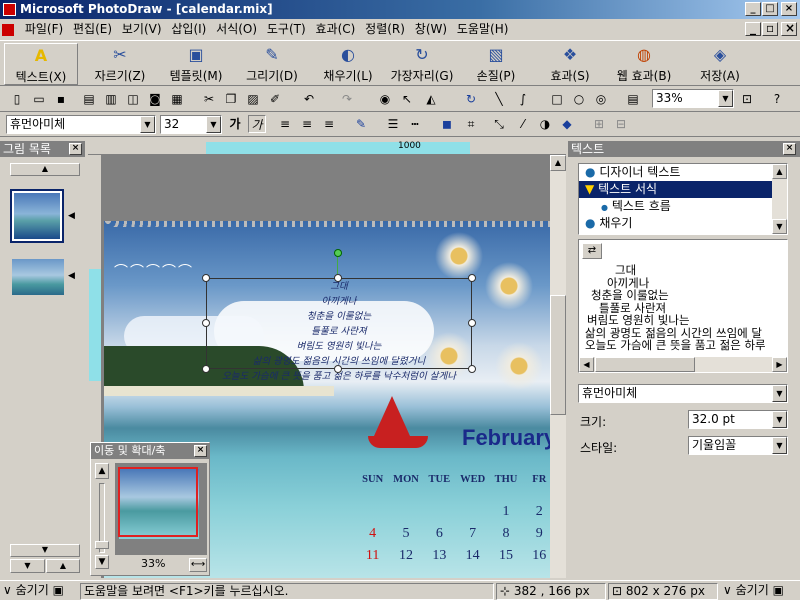  I want to click on close-button: ×, so click(789, 9).